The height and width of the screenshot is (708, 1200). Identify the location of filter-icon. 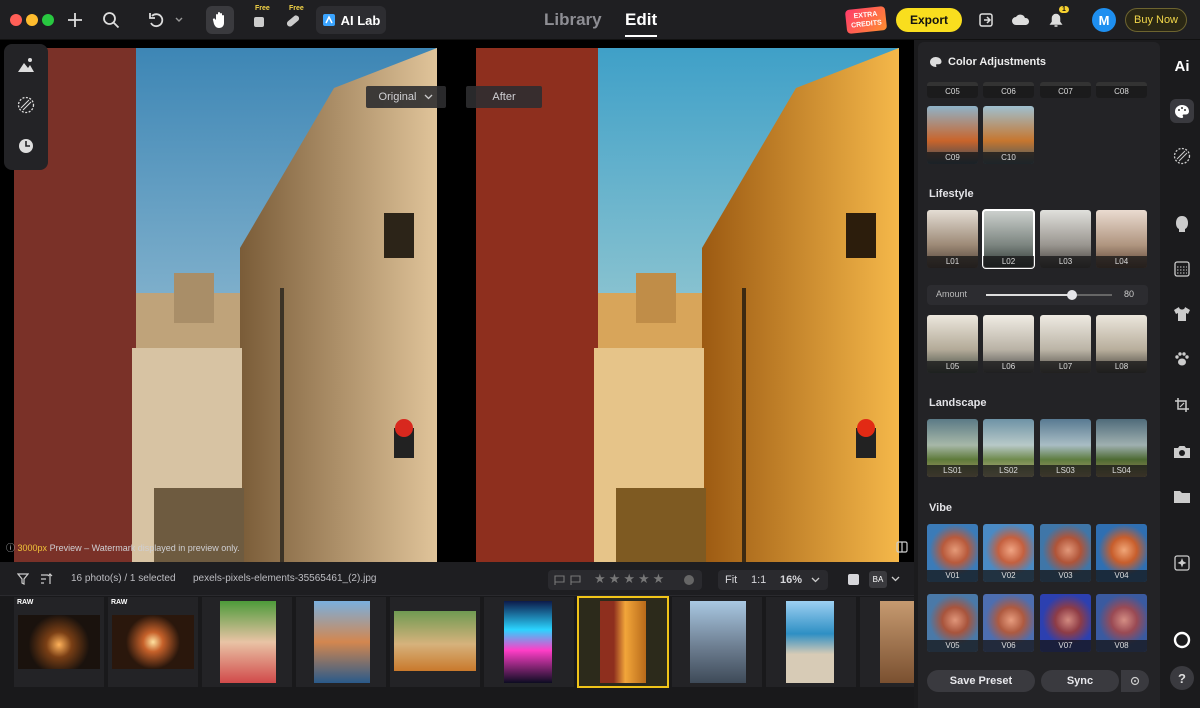
(23, 579).